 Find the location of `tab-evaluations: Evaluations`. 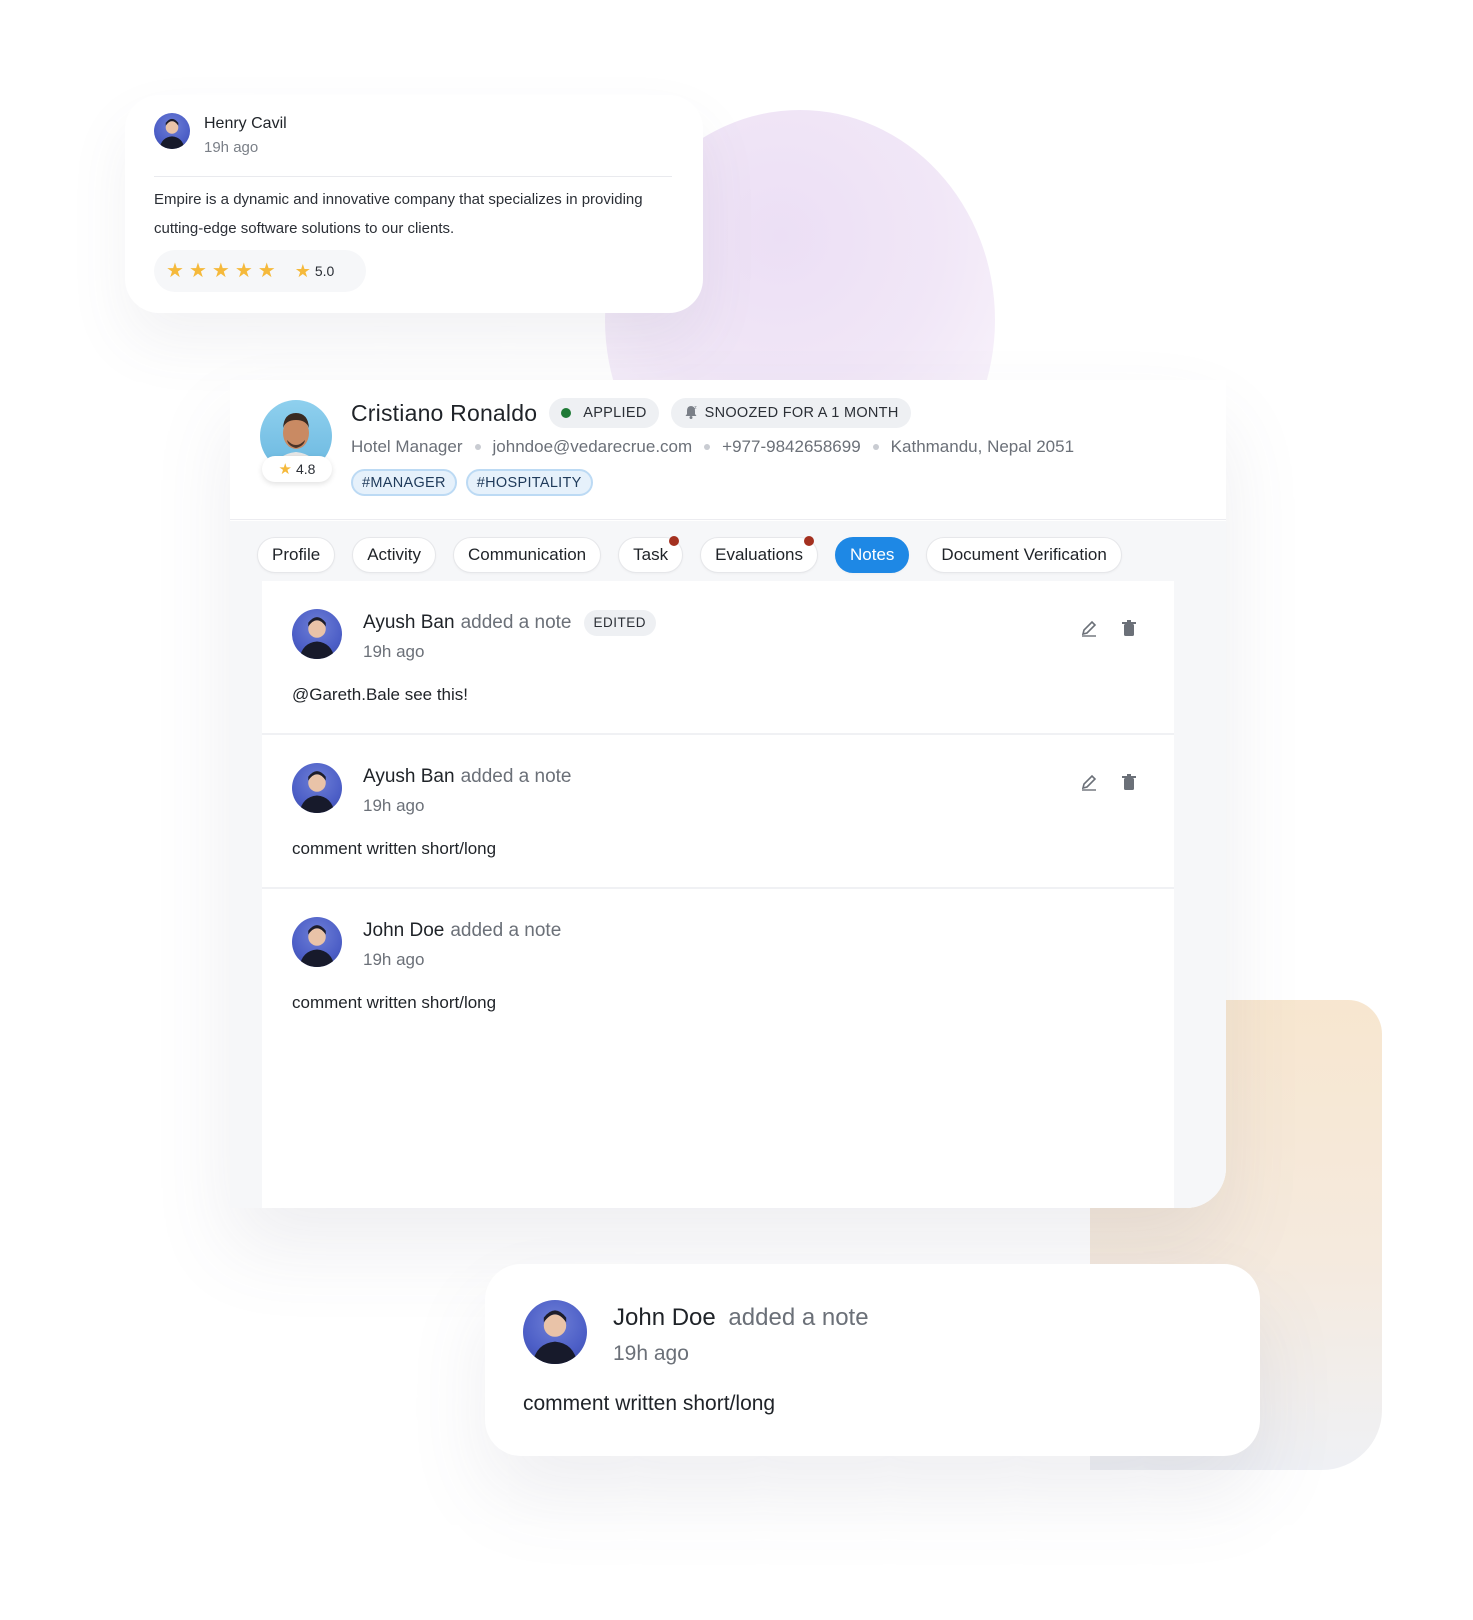

tab-evaluations: Evaluations is located at coordinates (759, 554).